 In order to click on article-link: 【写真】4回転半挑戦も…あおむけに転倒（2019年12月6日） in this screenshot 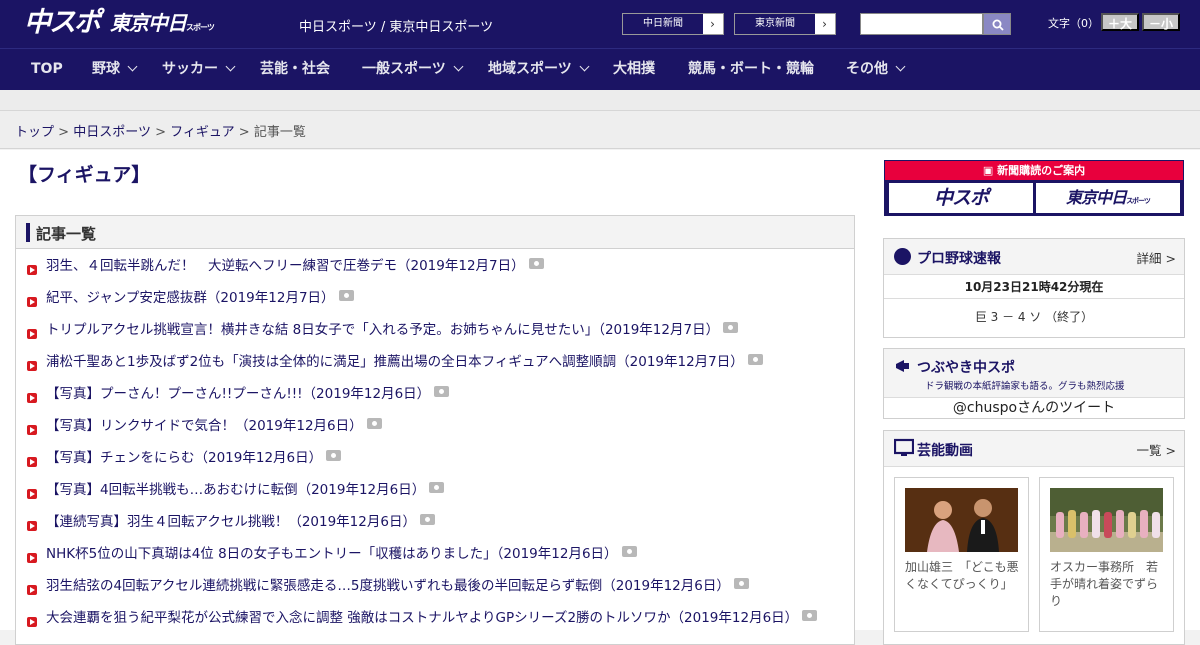, I will do `click(235, 490)`.